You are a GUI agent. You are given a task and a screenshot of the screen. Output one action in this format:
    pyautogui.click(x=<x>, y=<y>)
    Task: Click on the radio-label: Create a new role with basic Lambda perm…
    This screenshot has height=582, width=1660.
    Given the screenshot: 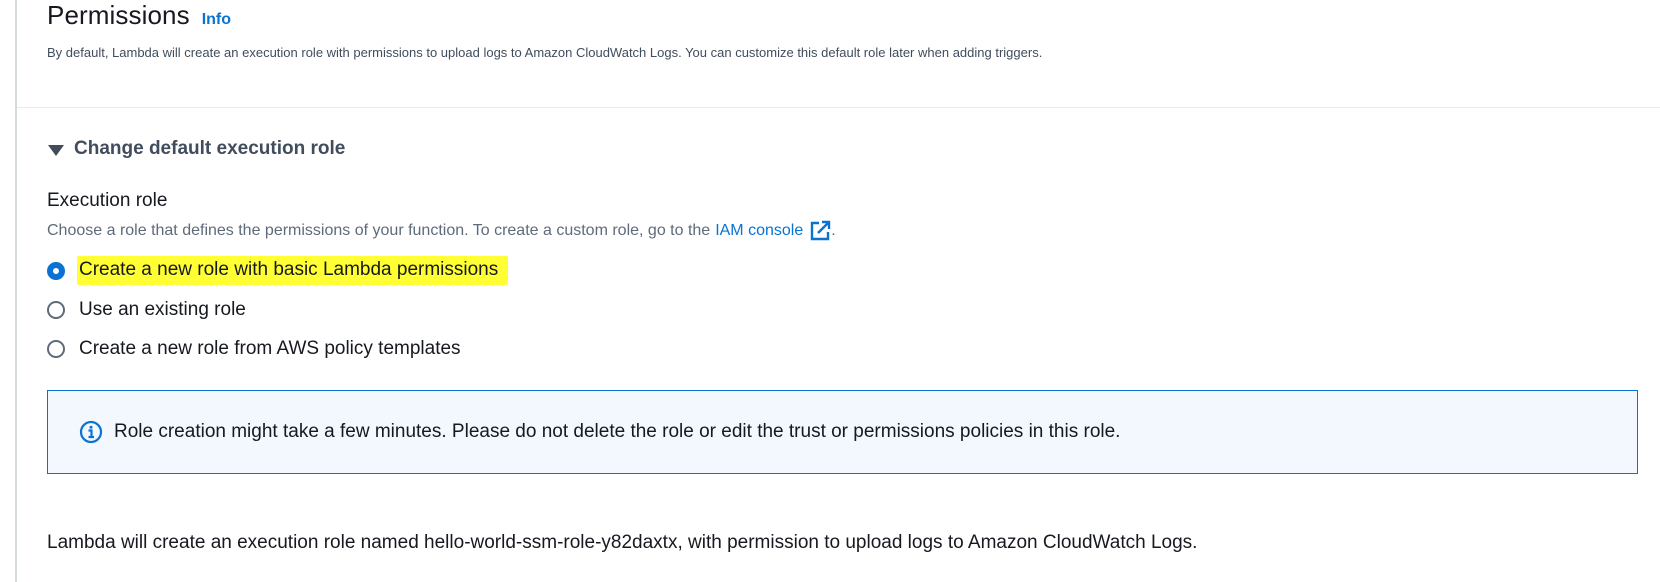 What is the action you would take?
    pyautogui.click(x=293, y=270)
    